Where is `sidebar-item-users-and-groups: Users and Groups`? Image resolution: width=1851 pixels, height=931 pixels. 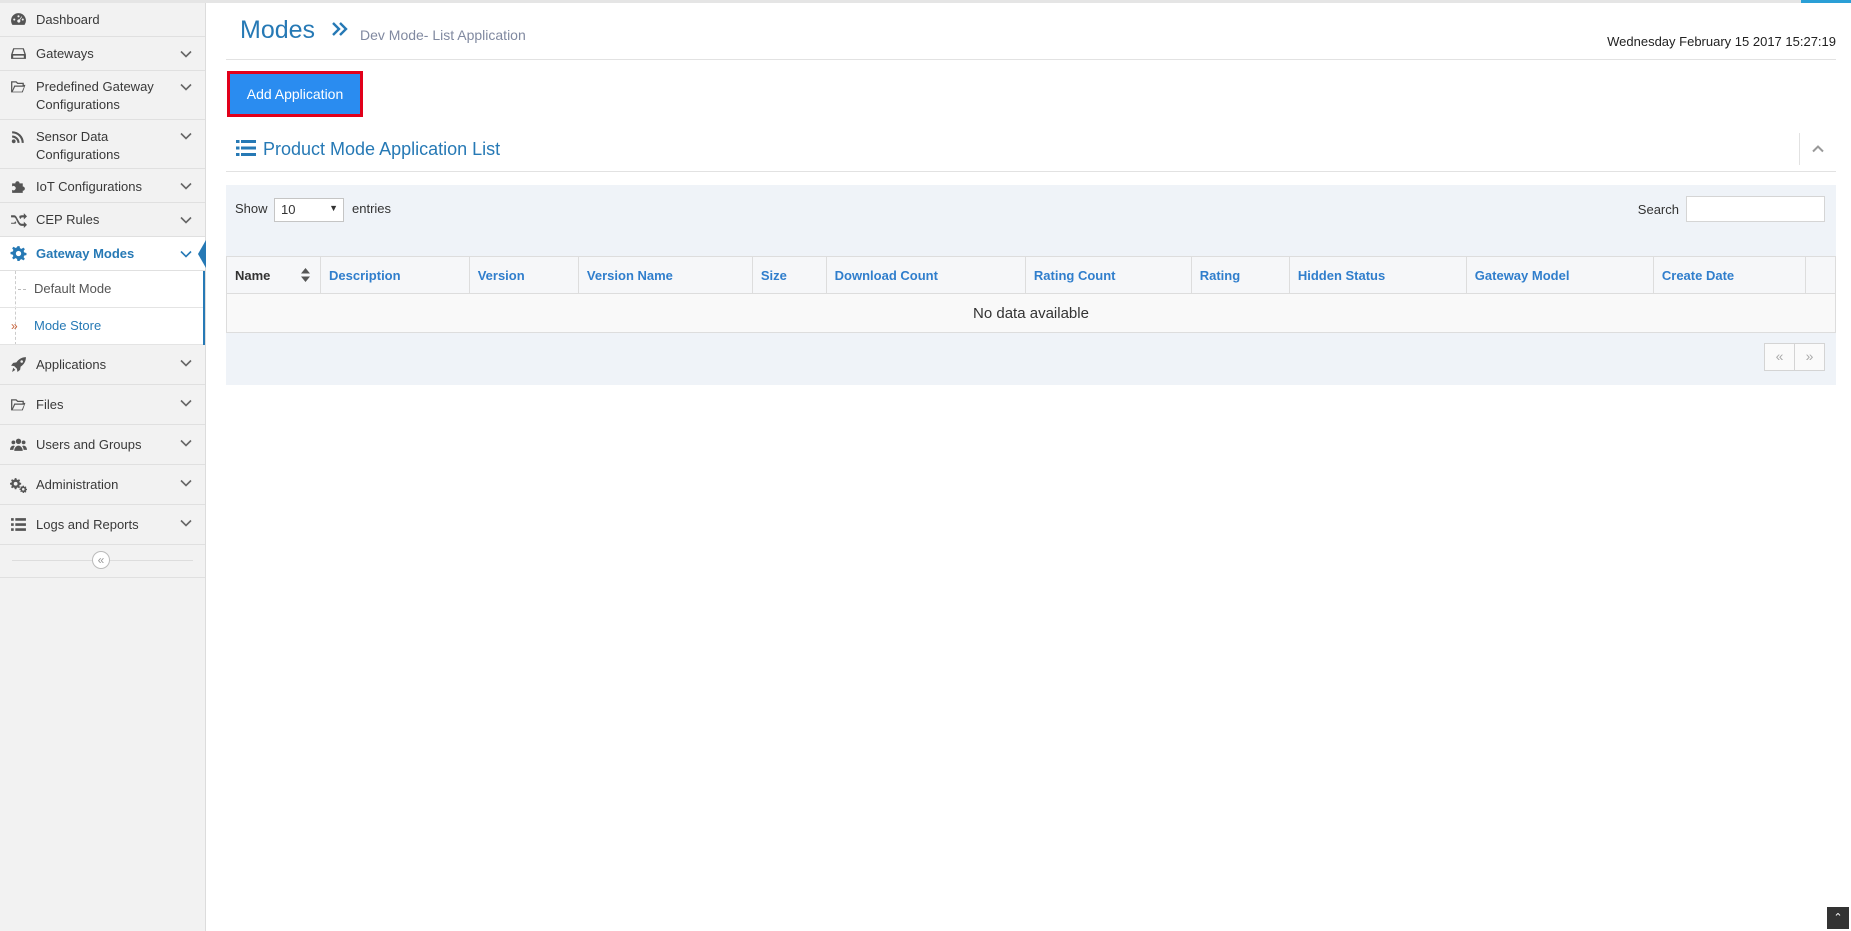
sidebar-item-users-and-groups: Users and Groups is located at coordinates (102, 445).